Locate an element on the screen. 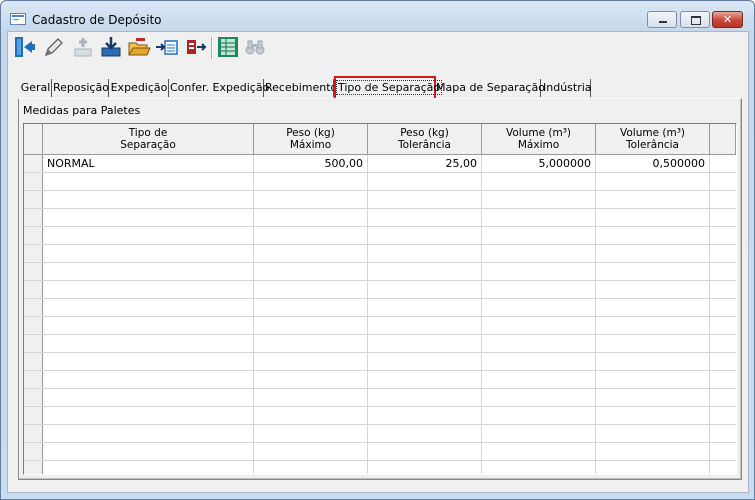  cell-peso-max: 500,00 is located at coordinates (310, 164).